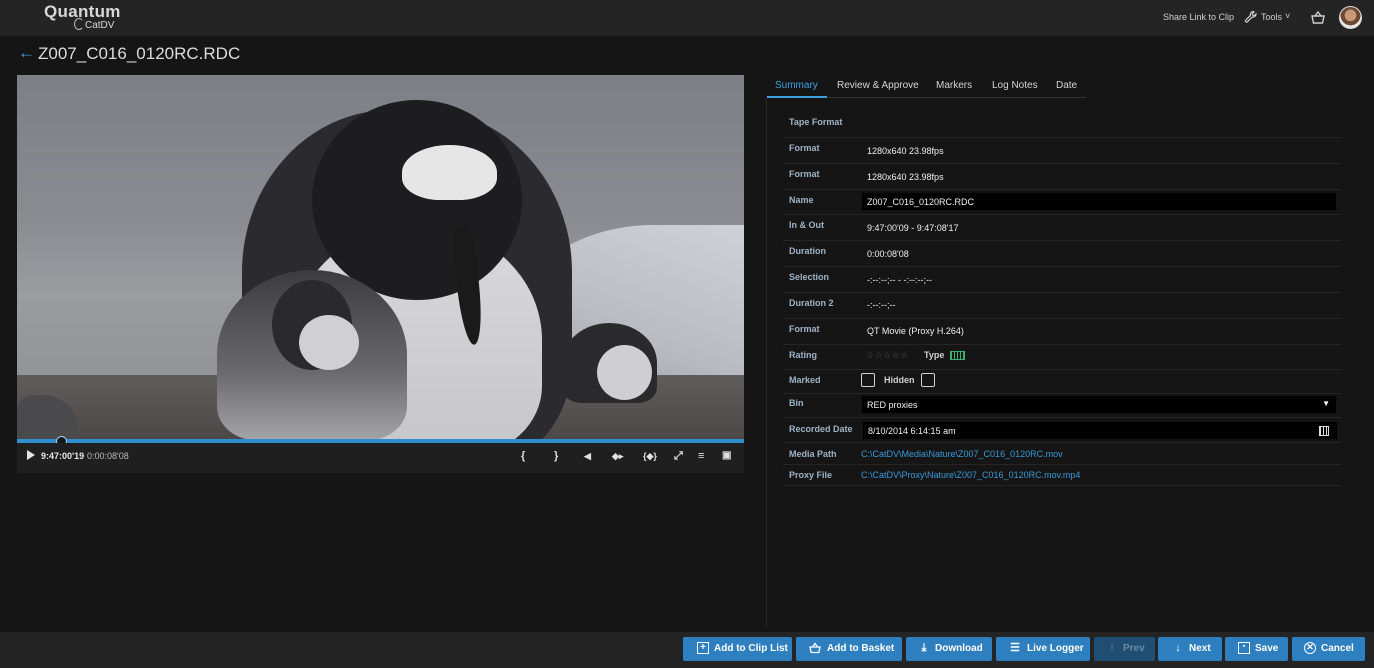 The height and width of the screenshot is (668, 1374). I want to click on back-arrow-icon: ←, so click(26, 53).